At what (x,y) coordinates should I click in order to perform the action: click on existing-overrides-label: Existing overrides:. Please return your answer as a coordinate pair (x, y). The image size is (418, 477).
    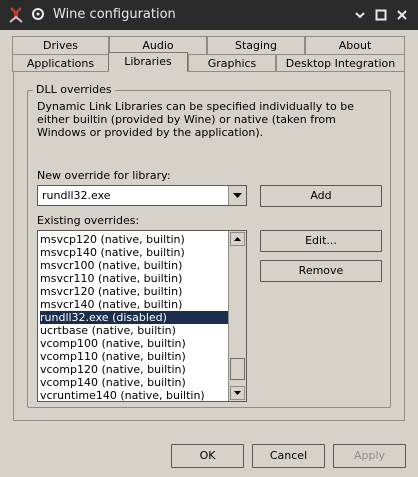
    Looking at the image, I should click on (88, 220).